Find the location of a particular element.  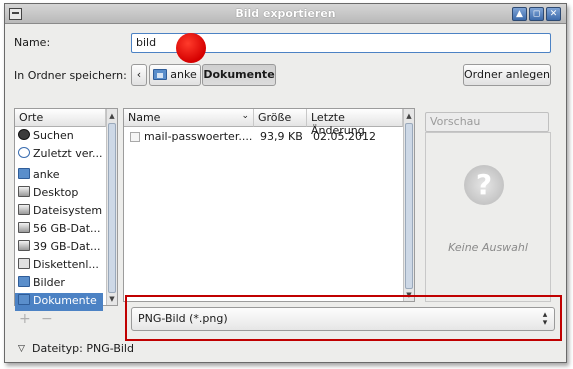

place-dateisystem: Dateisystem is located at coordinates (59, 212).